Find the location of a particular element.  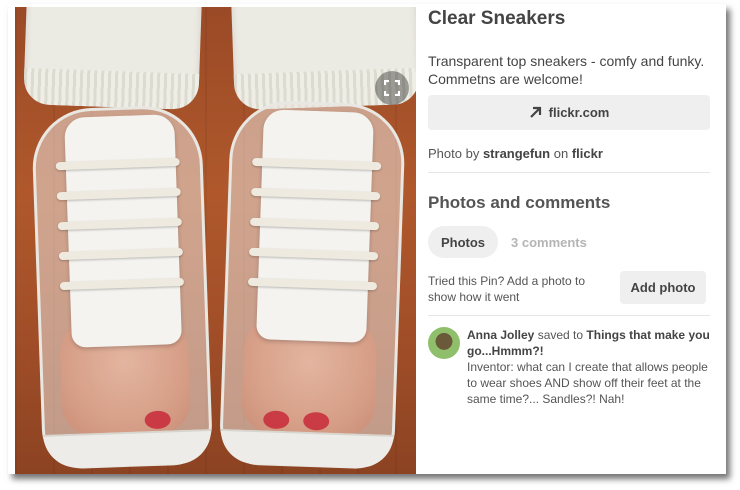

credit-user-link: strangefun is located at coordinates (516, 153).